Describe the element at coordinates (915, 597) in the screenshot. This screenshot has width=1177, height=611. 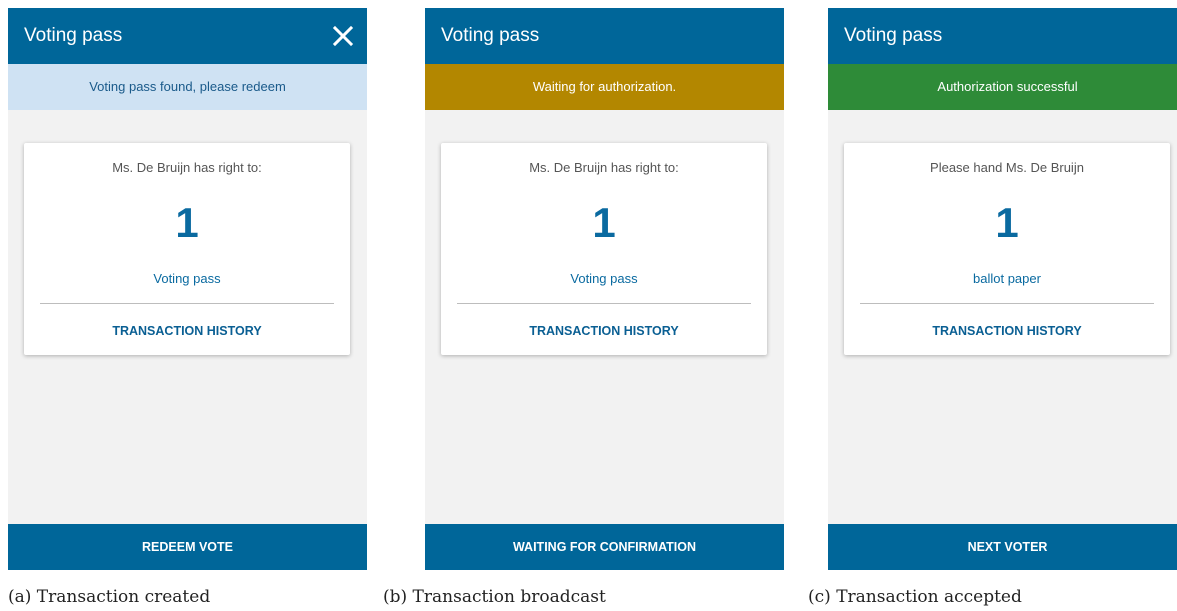
I see `caption-transaction-accepted: (c) Transaction accepted` at that location.